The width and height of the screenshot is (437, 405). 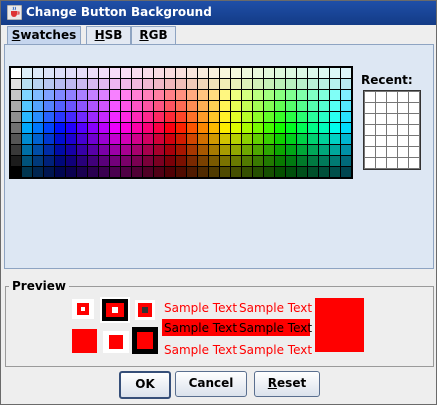 I want to click on ok-button: OK, so click(x=145, y=385).